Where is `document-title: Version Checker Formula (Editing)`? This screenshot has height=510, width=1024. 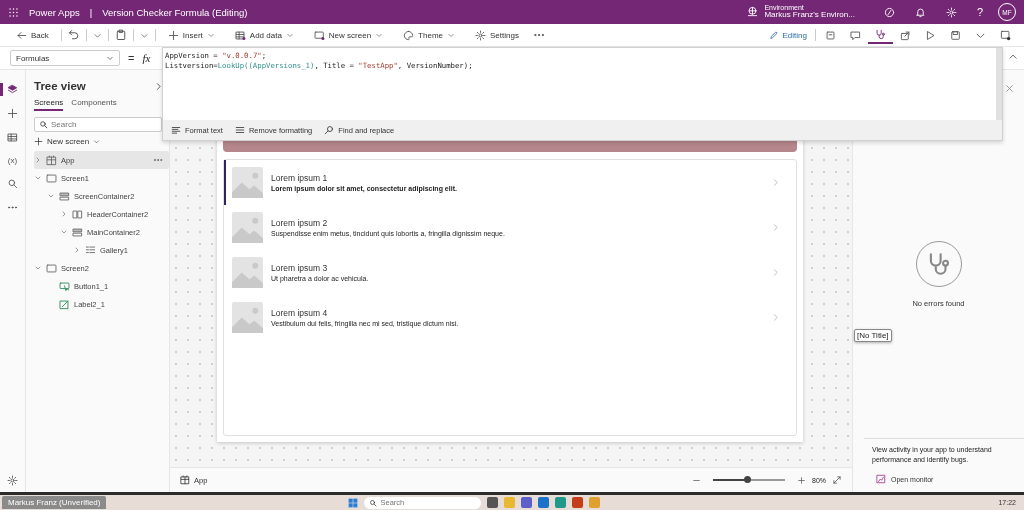
document-title: Version Checker Formula (Editing) is located at coordinates (175, 12).